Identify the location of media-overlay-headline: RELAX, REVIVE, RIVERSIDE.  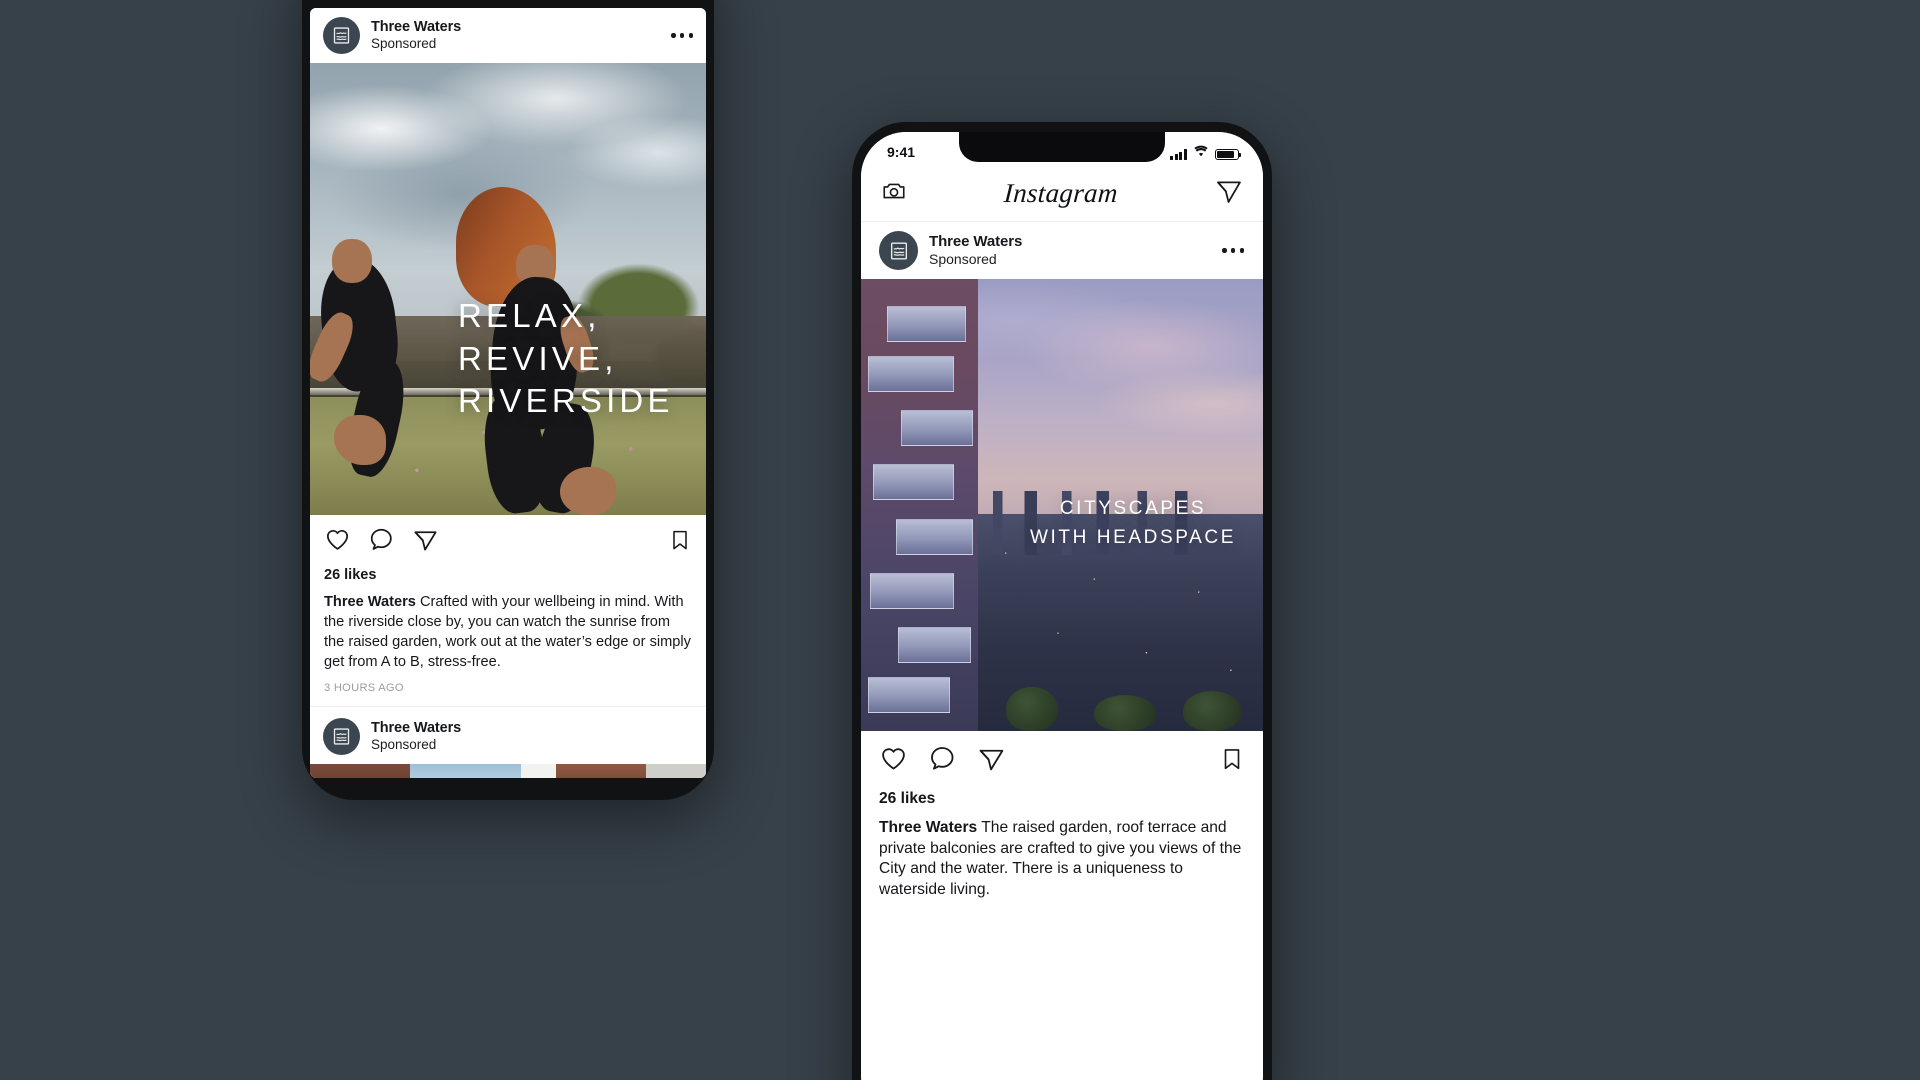
(566, 358).